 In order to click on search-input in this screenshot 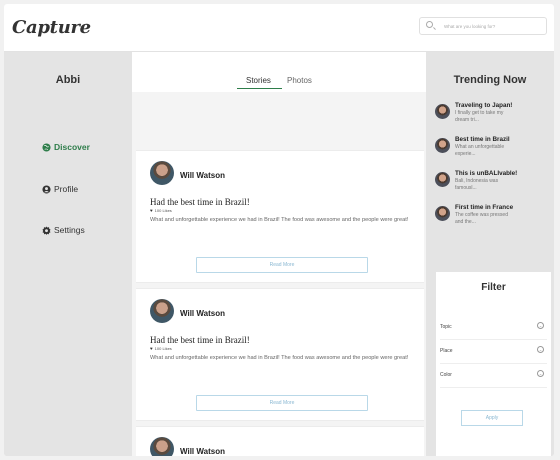, I will do `click(494, 26)`.